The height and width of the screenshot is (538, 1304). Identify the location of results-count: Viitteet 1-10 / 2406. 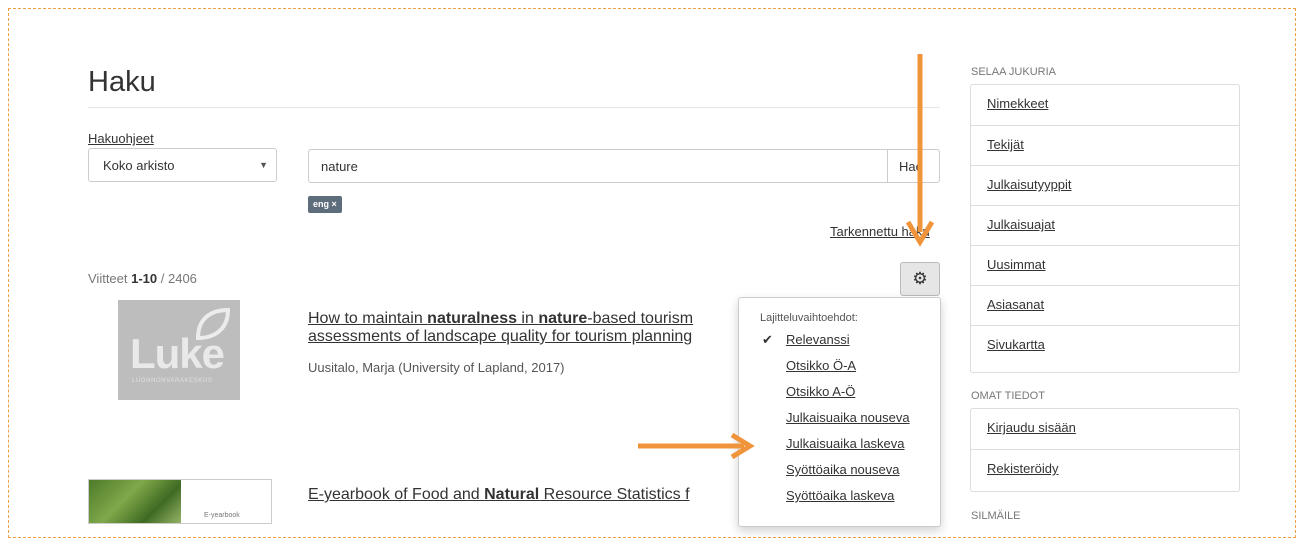
(142, 278).